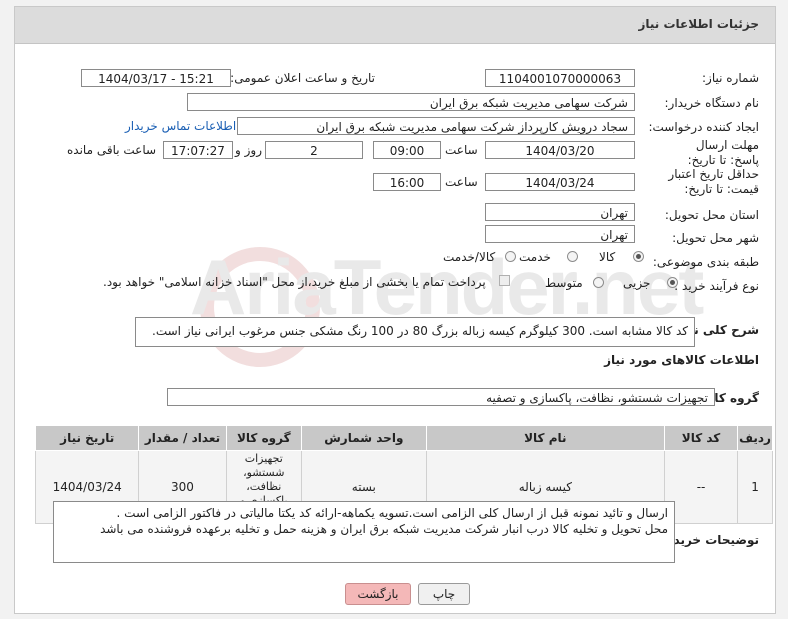 The height and width of the screenshot is (619, 788). I want to click on process-medium-radio, so click(598, 282).